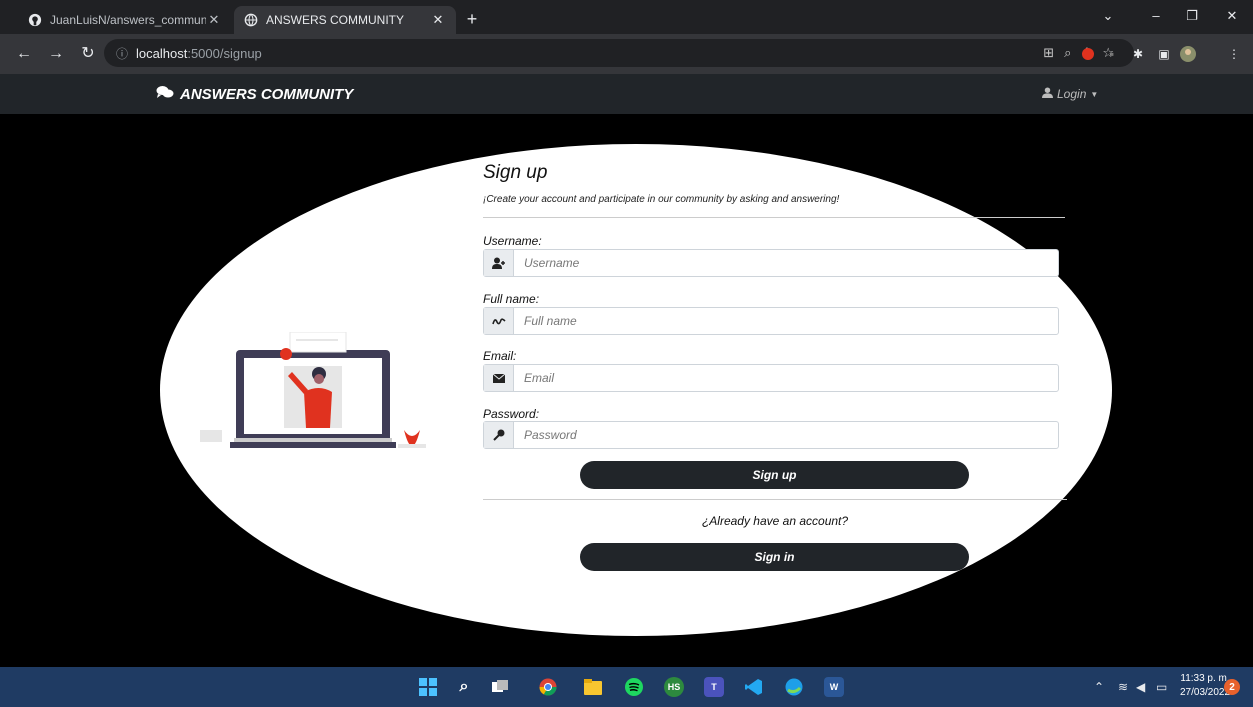 Image resolution: width=1253 pixels, height=707 pixels. Describe the element at coordinates (774, 475) in the screenshot. I see `sign-up-button: Sign up` at that location.